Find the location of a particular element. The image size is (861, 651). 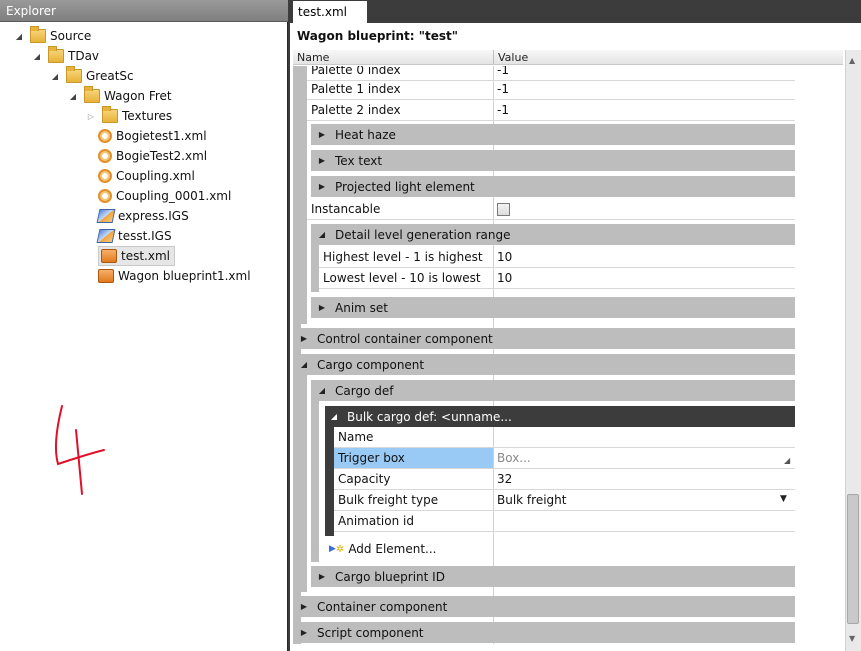

dropdown-arrow-icon: ▼ is located at coordinates (783, 499).